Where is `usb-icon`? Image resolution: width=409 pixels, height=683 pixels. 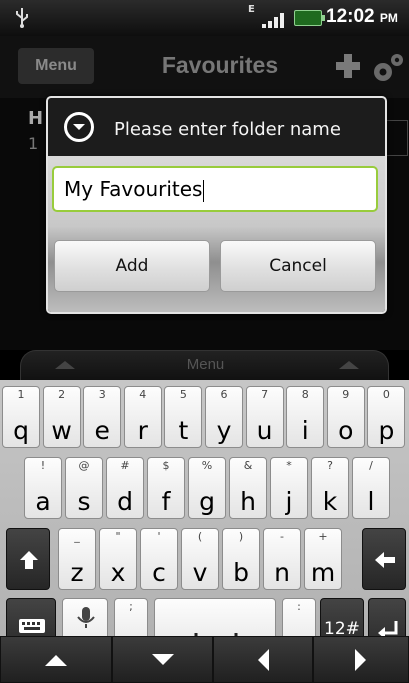 usb-icon is located at coordinates (22, 18).